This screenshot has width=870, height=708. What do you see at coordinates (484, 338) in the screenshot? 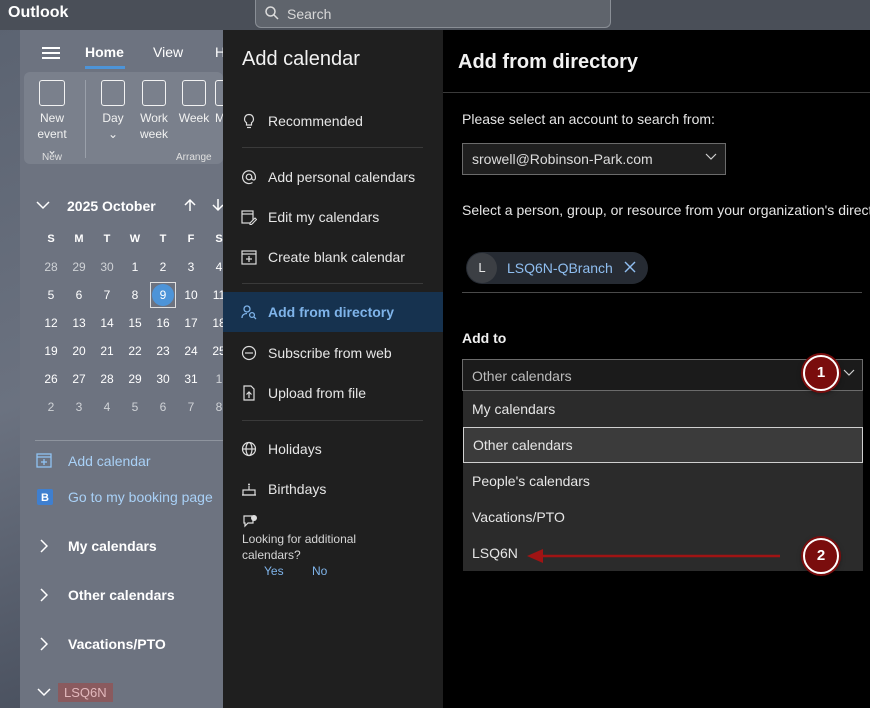
I see `add-to-label: Add to` at bounding box center [484, 338].